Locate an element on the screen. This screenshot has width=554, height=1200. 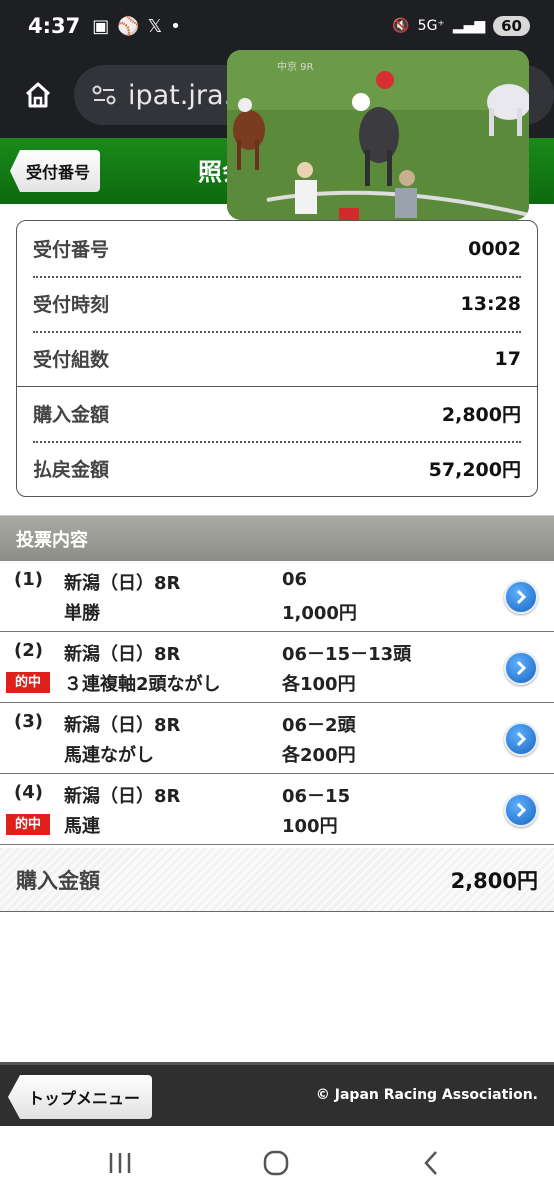
recent-apps-button is located at coordinates (120, 1163).